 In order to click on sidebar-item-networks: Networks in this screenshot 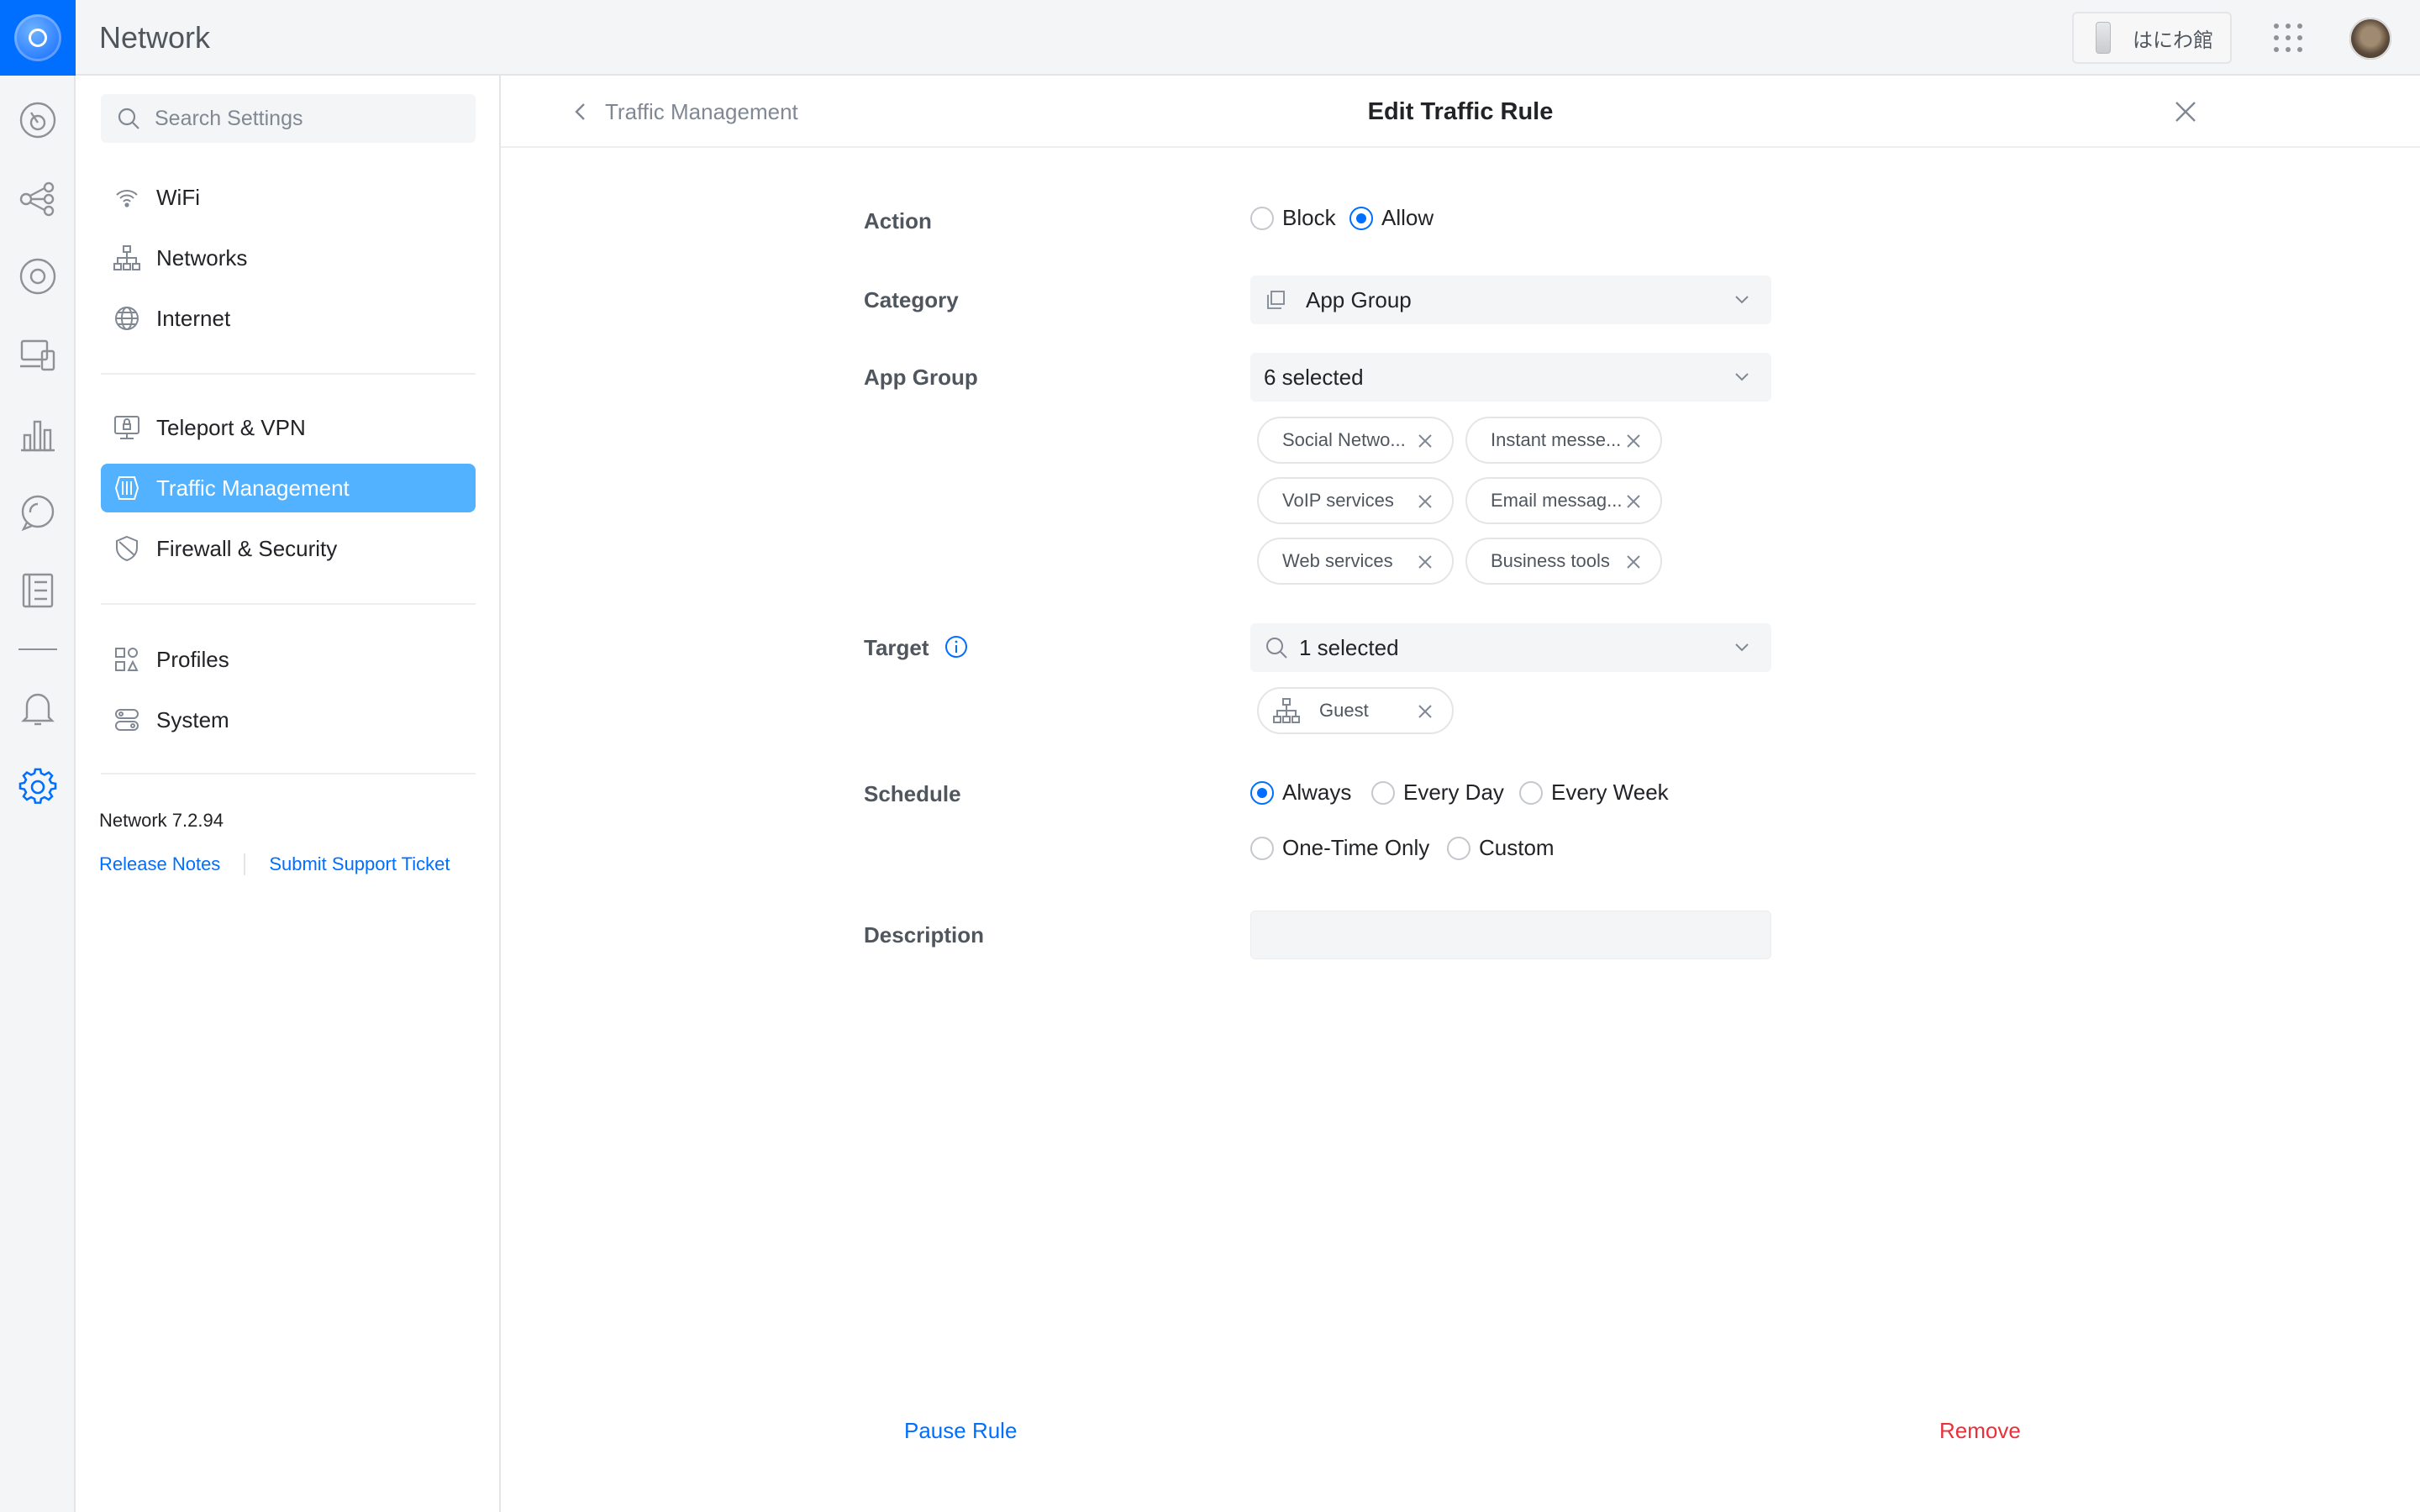, I will do `click(288, 258)`.